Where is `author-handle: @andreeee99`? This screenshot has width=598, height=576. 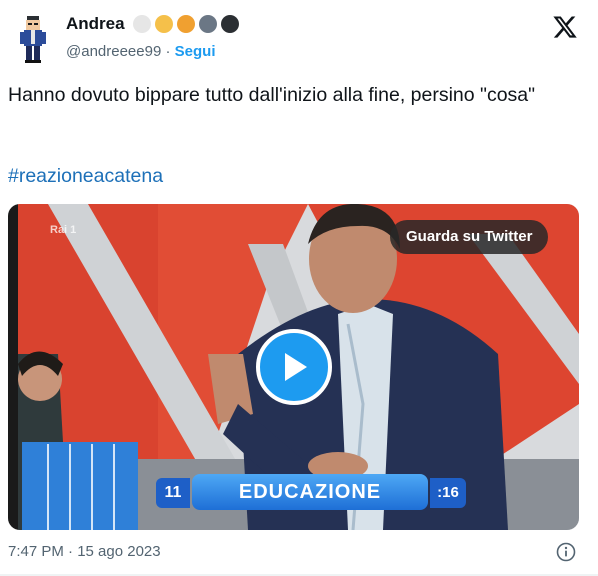
author-handle: @andreeee99 is located at coordinates (113, 51).